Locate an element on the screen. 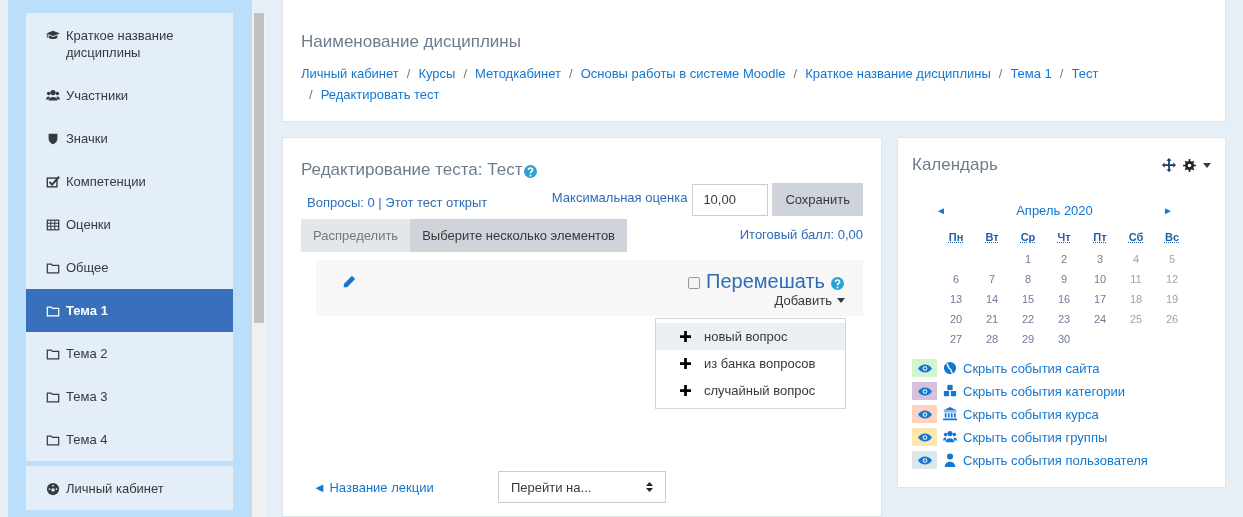 The height and width of the screenshot is (517, 1243). hide-events-link: Скрыть события группы is located at coordinates (1035, 437).